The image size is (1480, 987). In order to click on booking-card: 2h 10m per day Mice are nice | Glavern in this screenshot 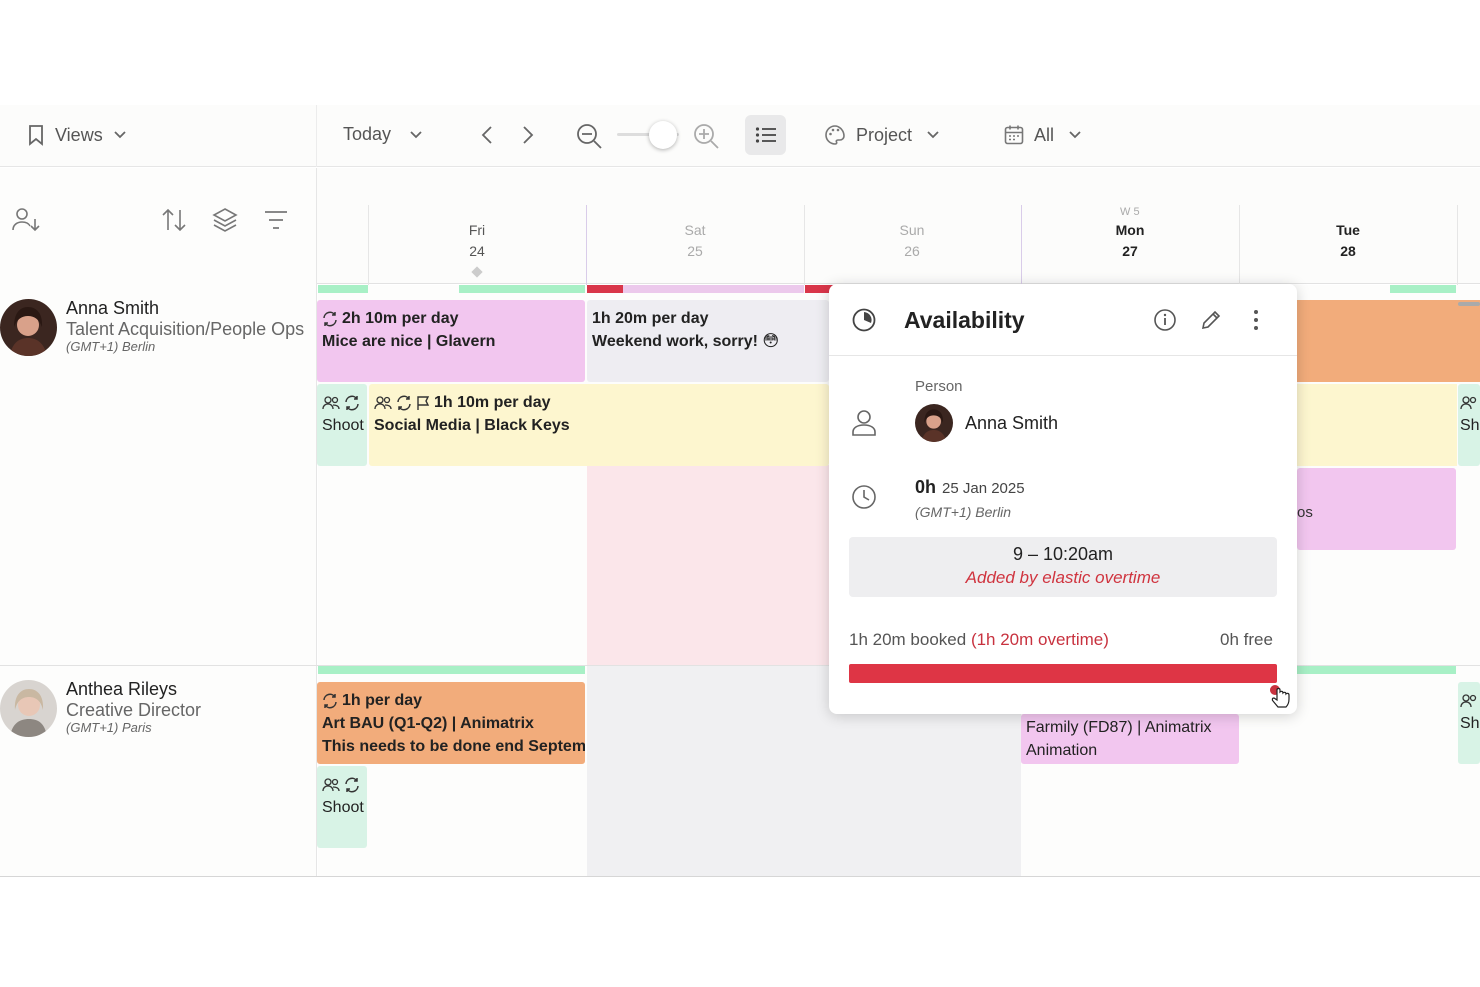, I will do `click(451, 341)`.